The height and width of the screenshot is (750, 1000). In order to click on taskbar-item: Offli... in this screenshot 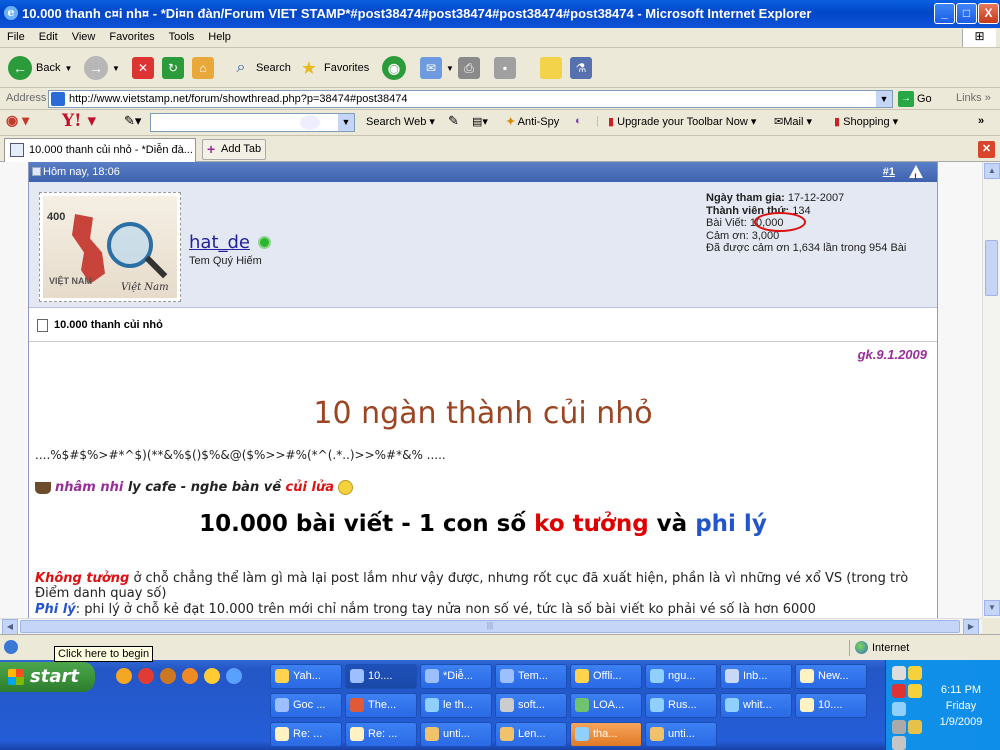, I will do `click(606, 676)`.